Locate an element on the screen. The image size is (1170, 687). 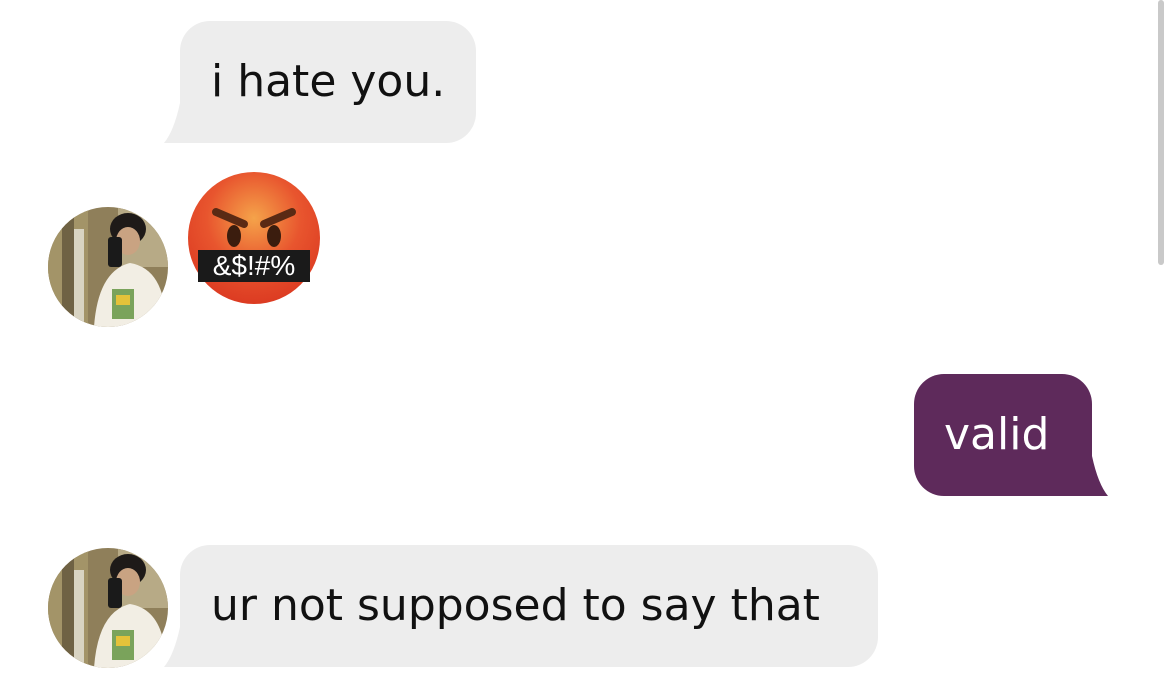
message-text: i hate you. is located at coordinates (328, 81).